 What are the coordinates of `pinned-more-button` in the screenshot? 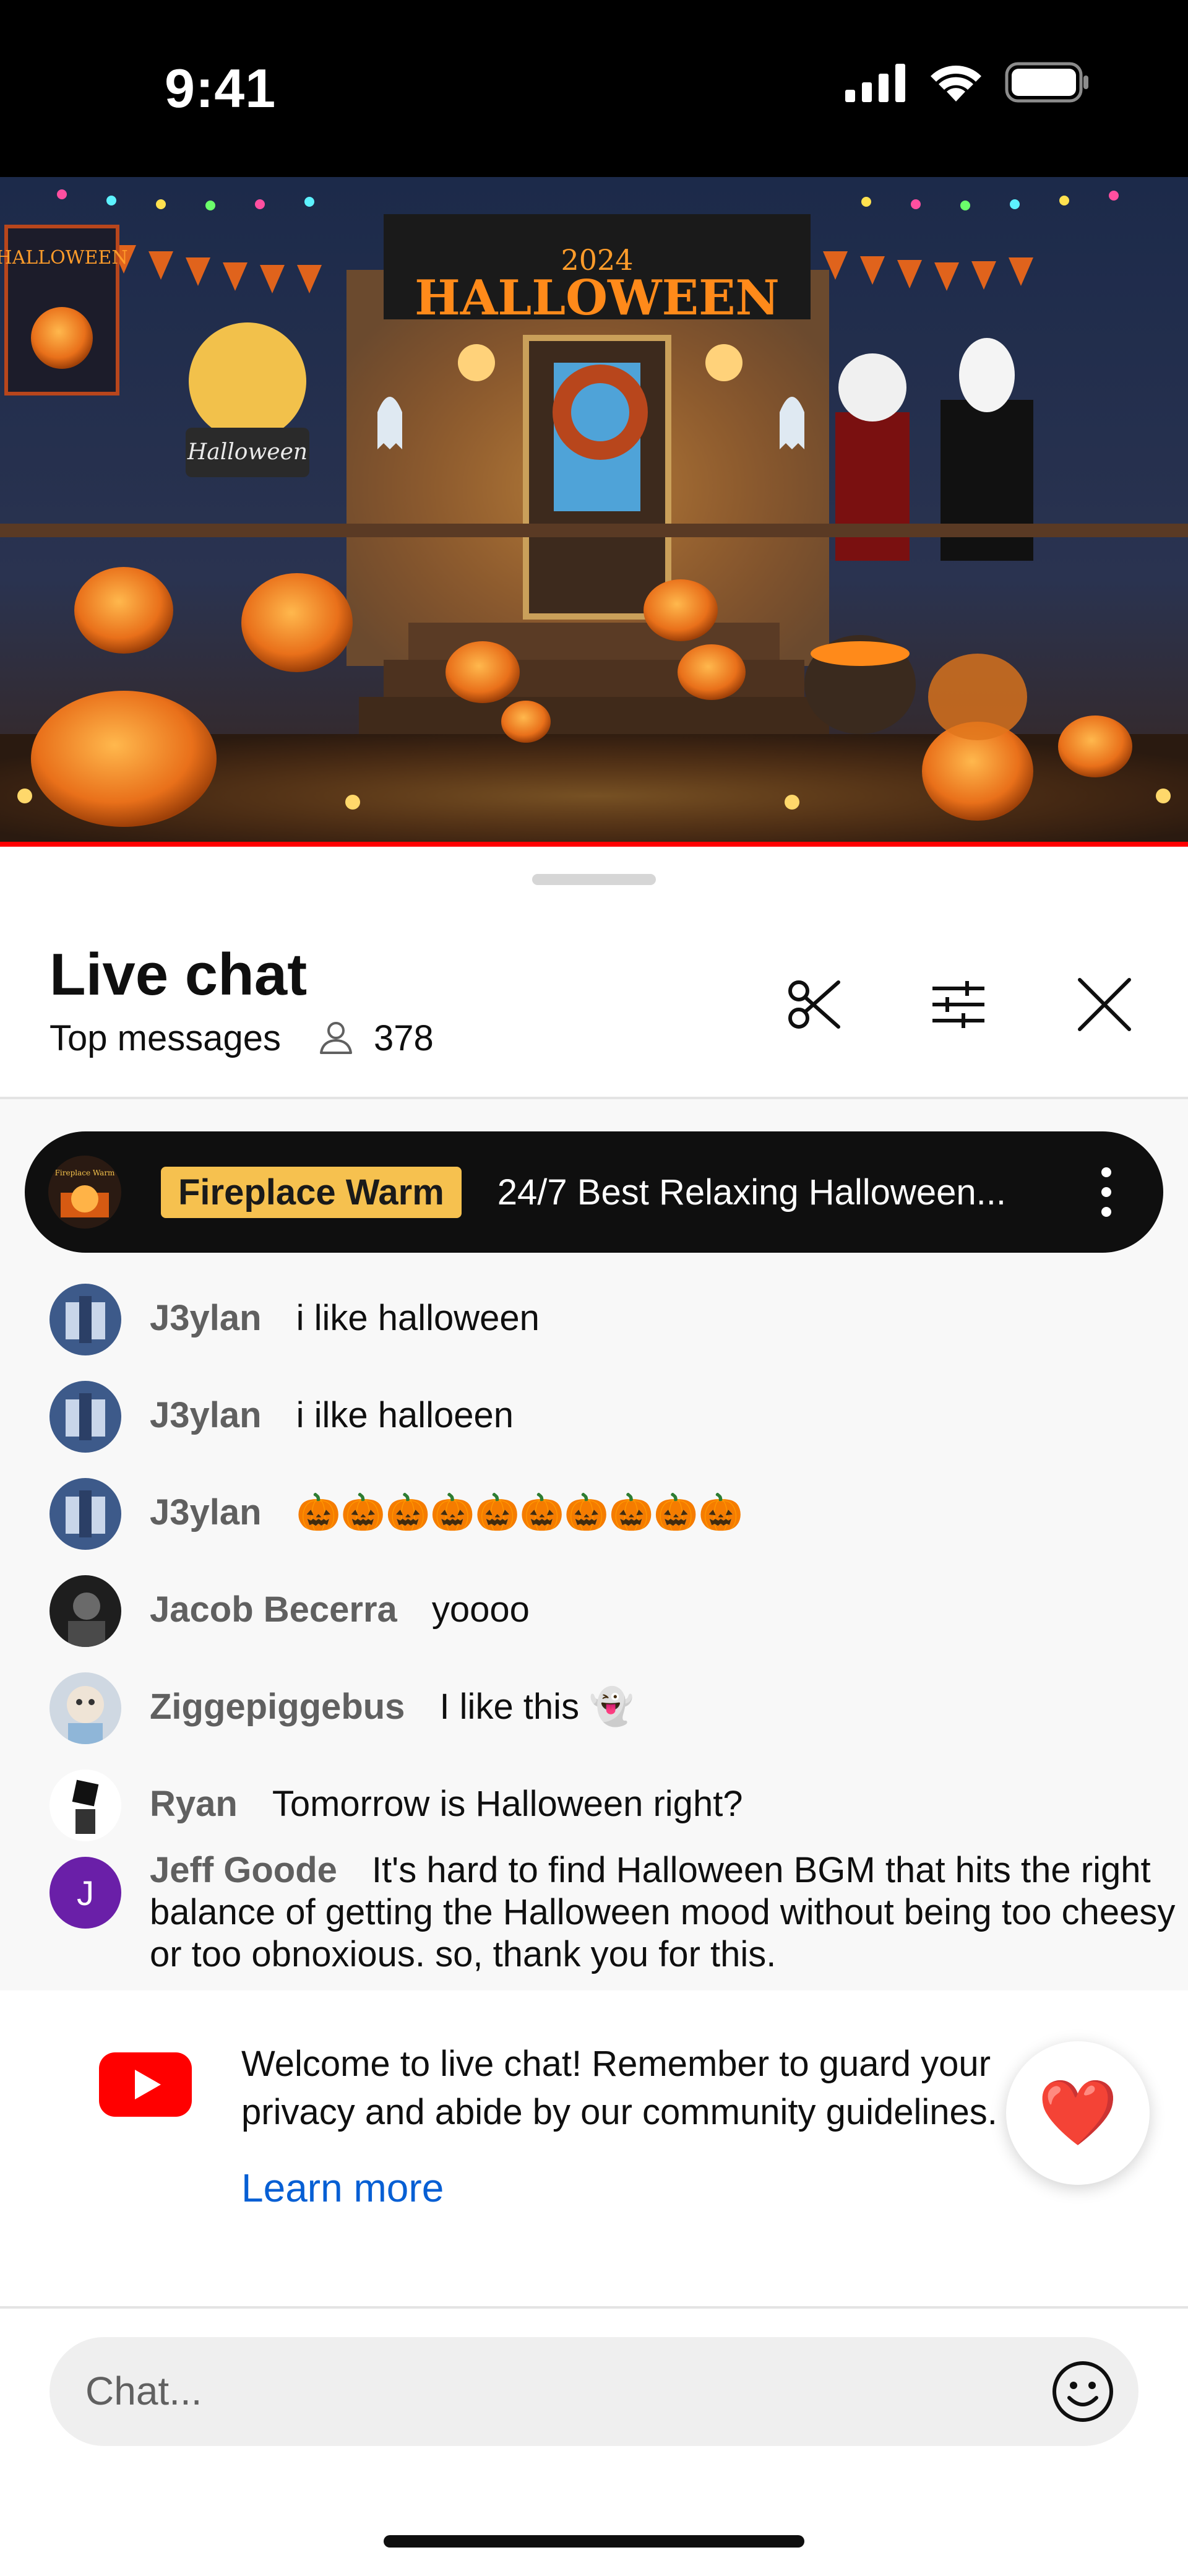 It's located at (1106, 1192).